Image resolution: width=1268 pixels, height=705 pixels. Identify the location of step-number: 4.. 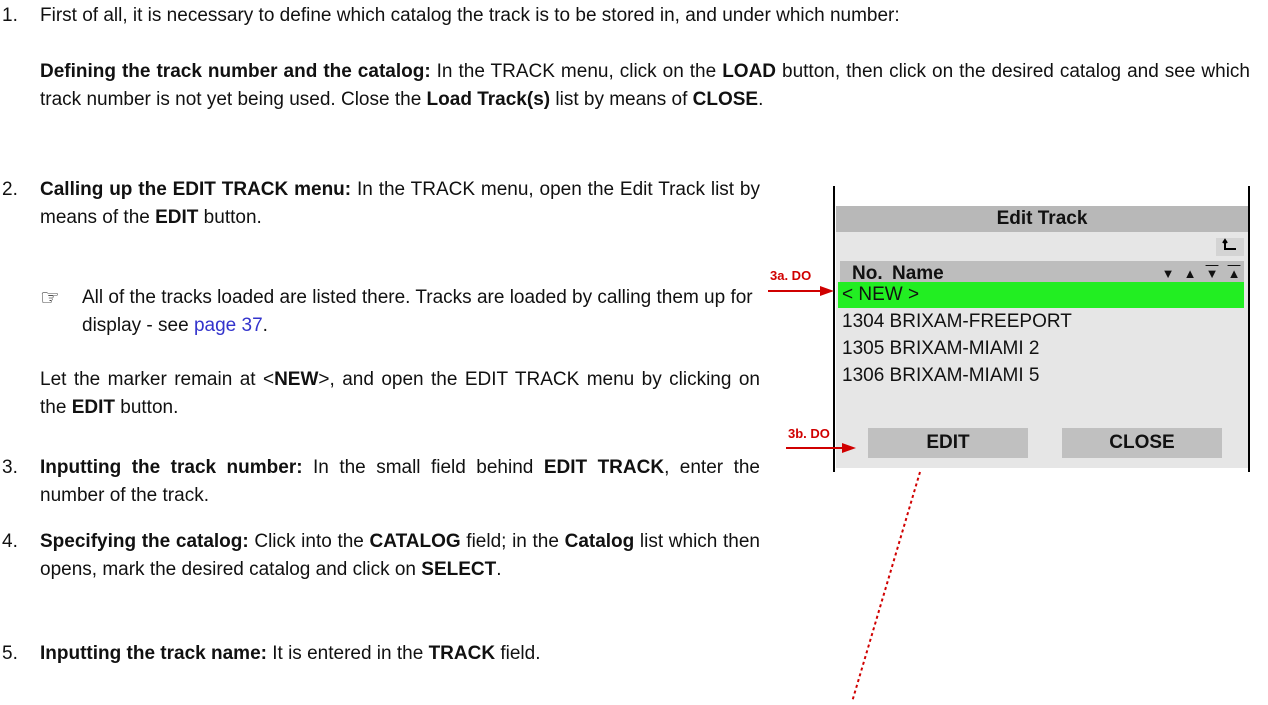
(10, 541).